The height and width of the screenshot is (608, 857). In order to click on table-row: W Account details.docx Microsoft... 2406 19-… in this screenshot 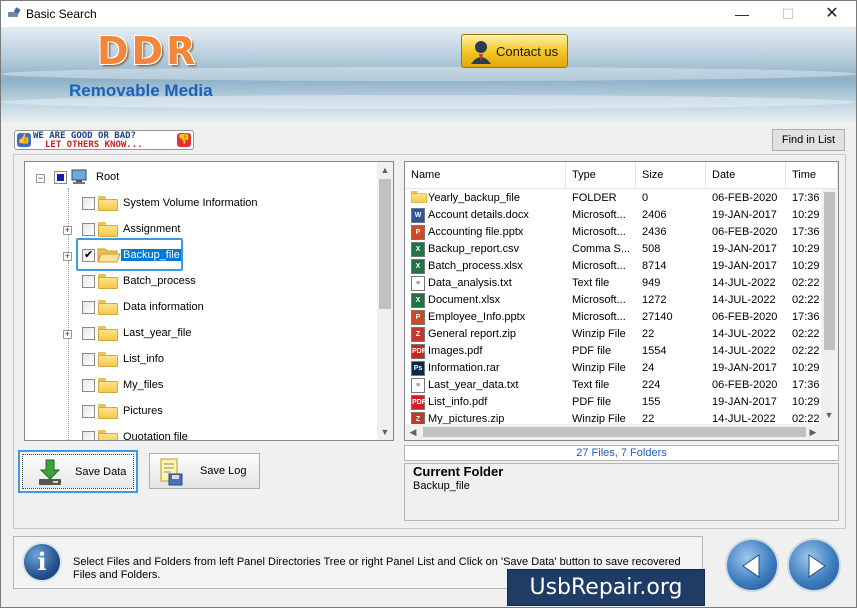, I will do `click(615, 215)`.